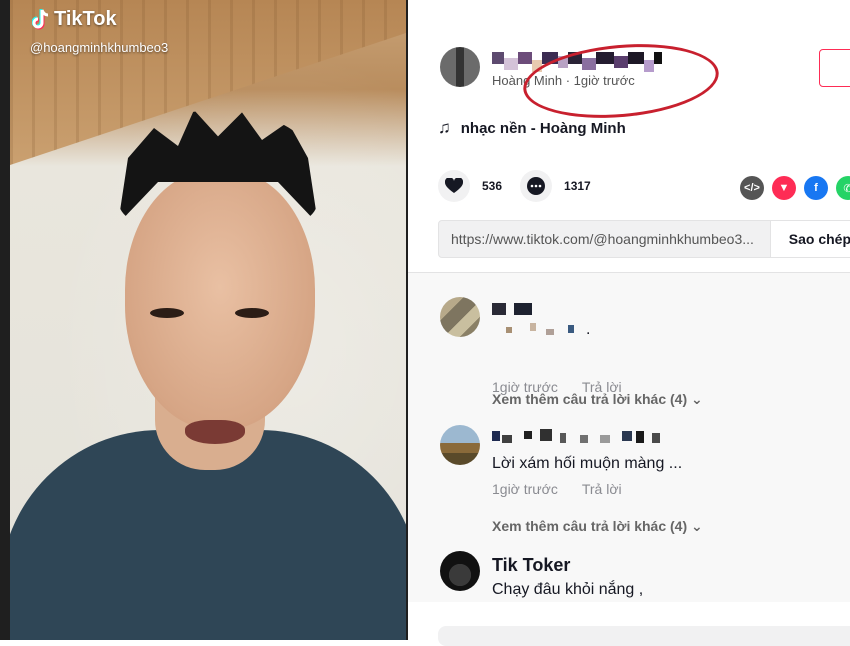 The width and height of the screenshot is (850, 646). Describe the element at coordinates (588, 329) in the screenshot. I see `comment-text: .` at that location.